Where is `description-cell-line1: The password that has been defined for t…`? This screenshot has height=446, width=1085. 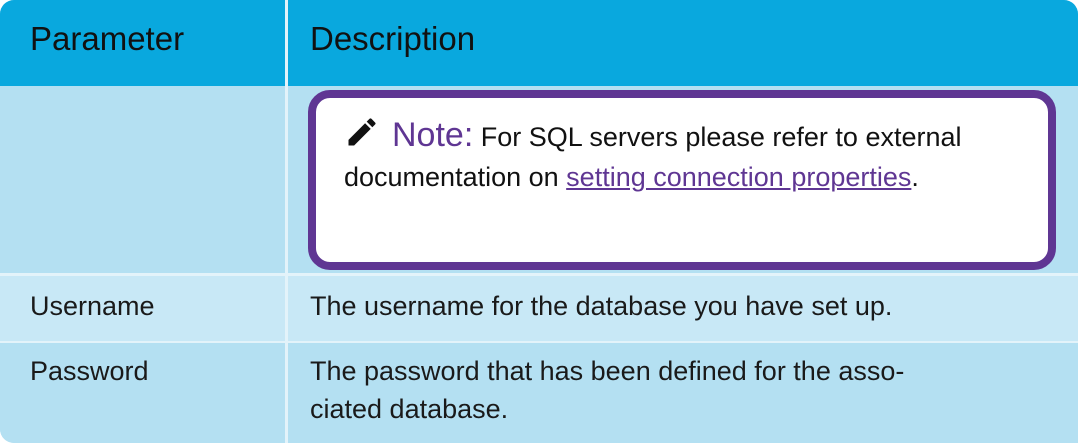
description-cell-line1: The password that has been defined for t… is located at coordinates (607, 371).